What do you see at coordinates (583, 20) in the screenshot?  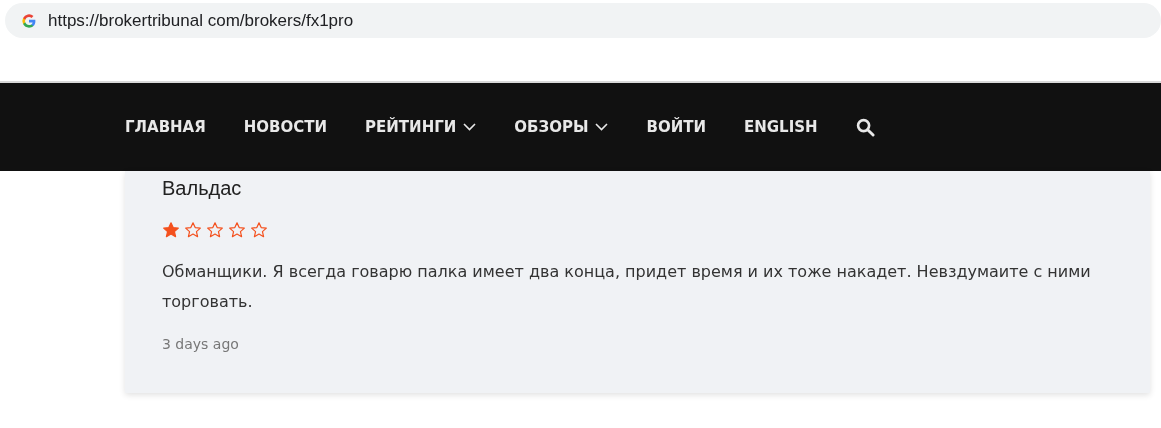 I see `address-bar: https://brokertribunal com/brokers/fx1pro` at bounding box center [583, 20].